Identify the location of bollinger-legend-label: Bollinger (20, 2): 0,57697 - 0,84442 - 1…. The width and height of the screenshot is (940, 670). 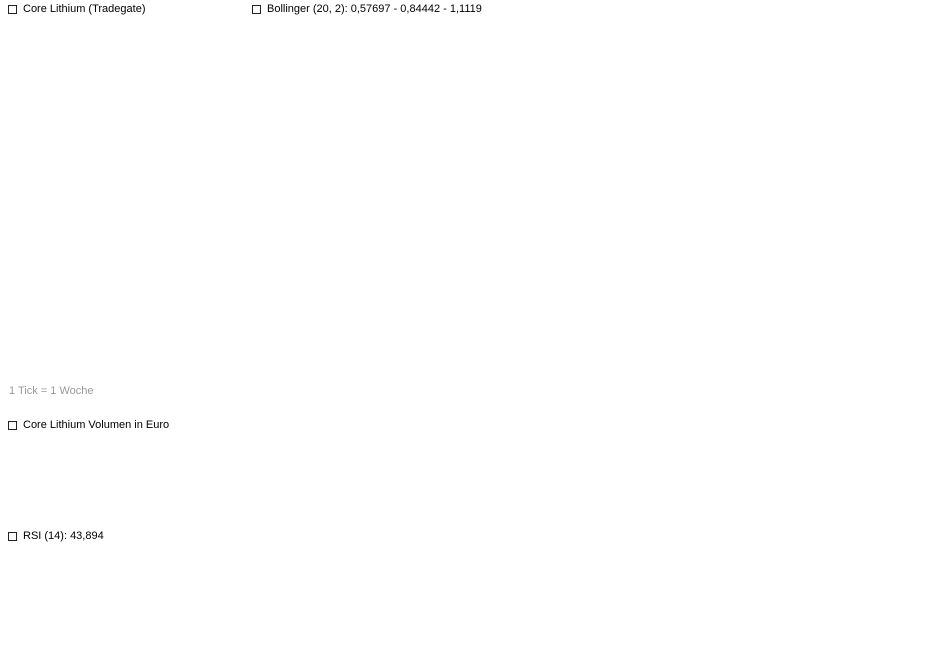
(374, 9).